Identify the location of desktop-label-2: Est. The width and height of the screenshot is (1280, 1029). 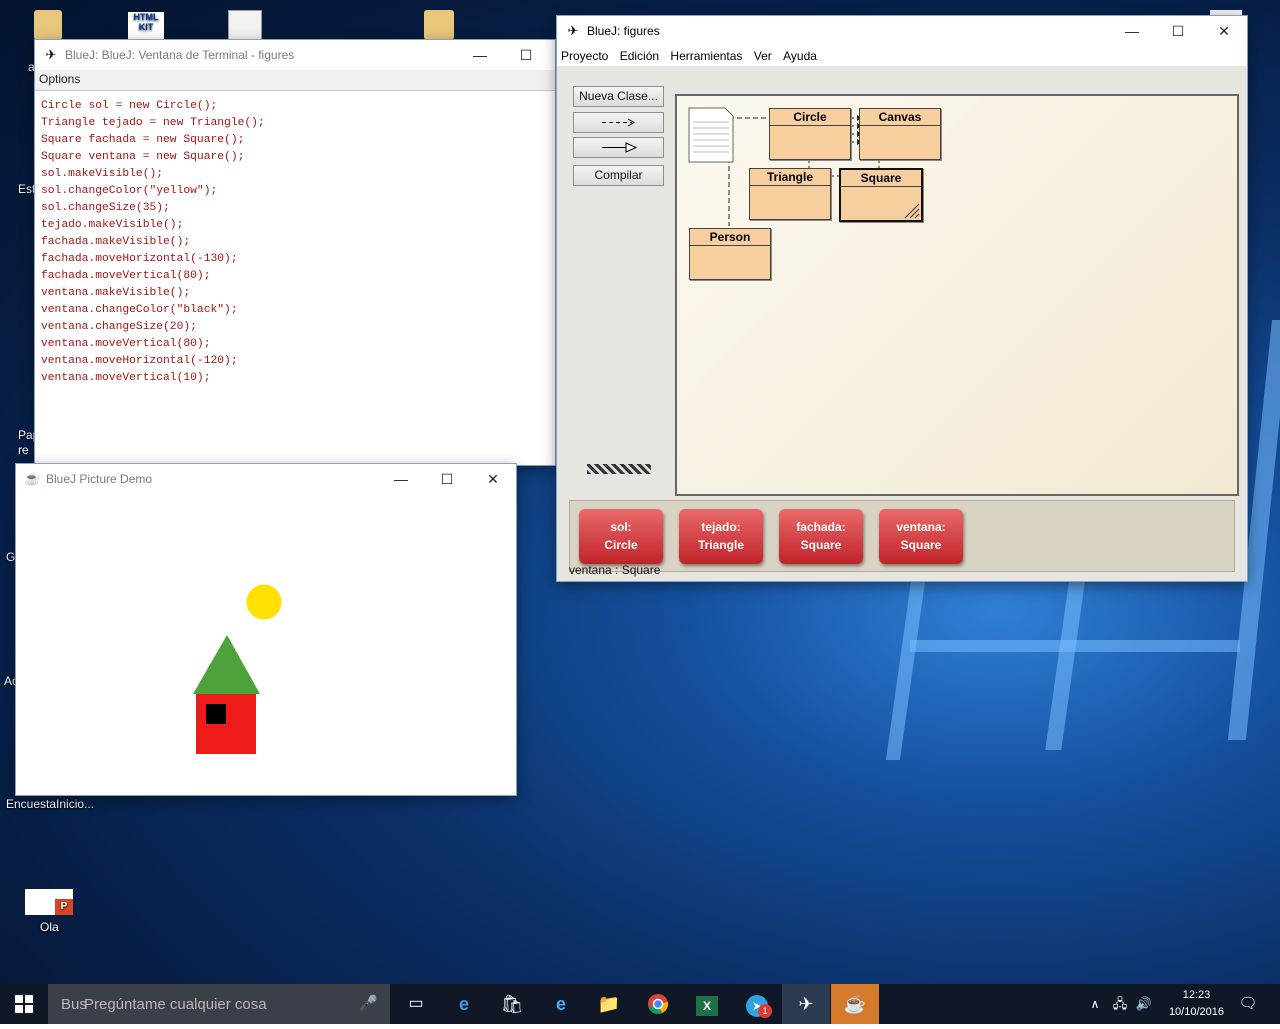
(26, 189).